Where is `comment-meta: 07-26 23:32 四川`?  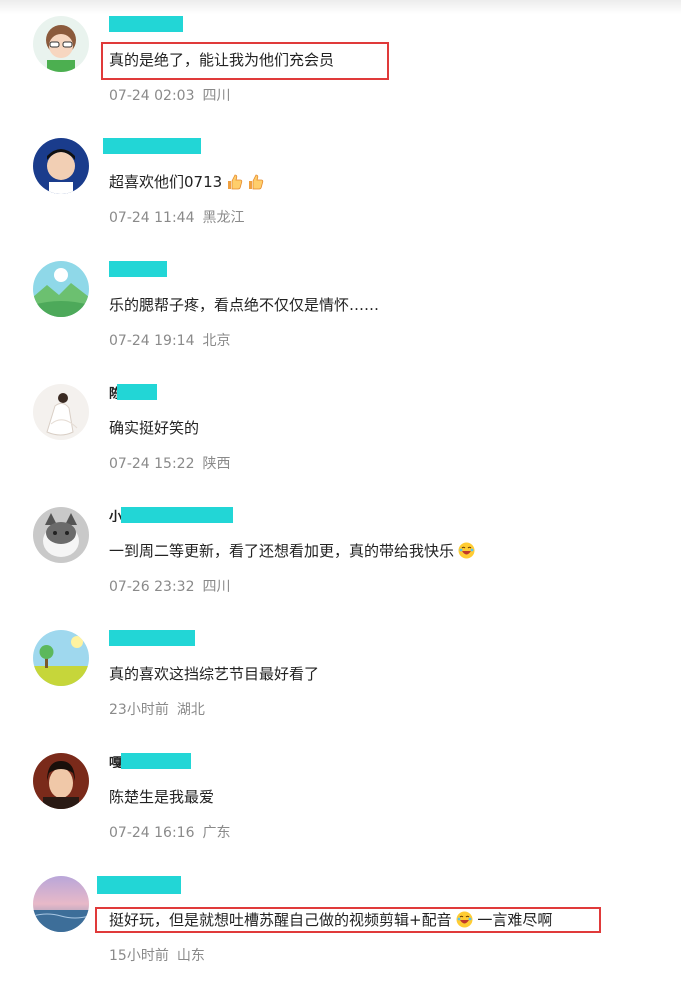
comment-meta: 07-26 23:32 四川 is located at coordinates (169, 586).